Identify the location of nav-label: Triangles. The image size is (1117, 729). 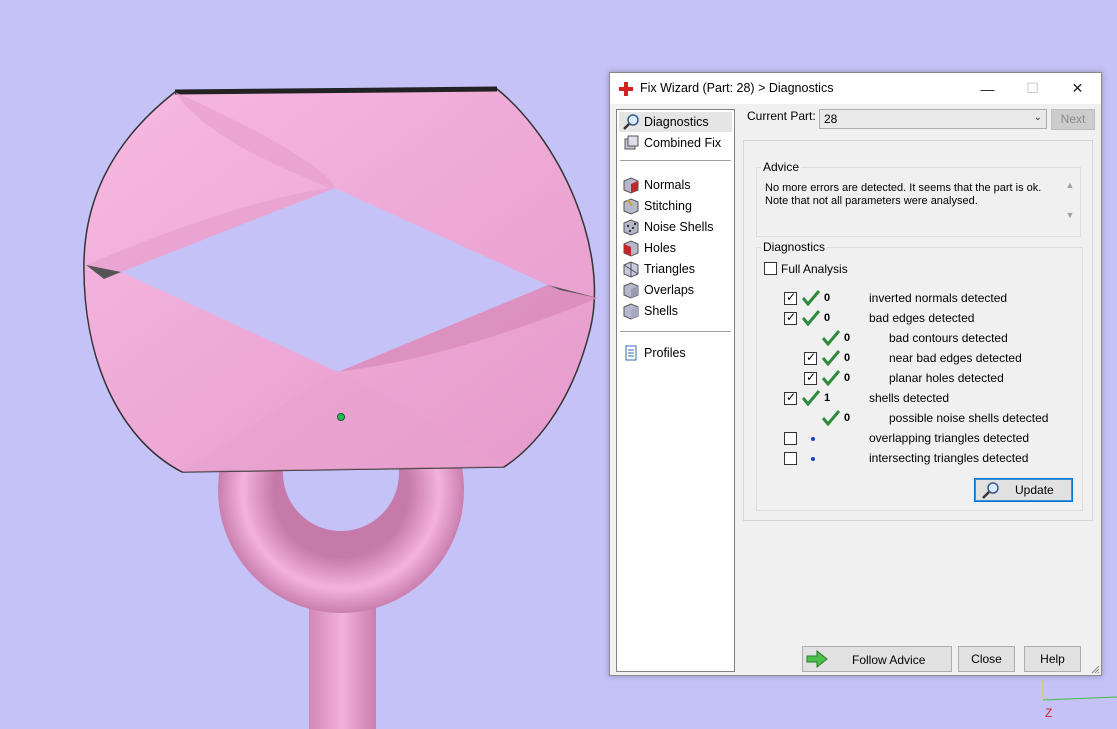
(669, 269).